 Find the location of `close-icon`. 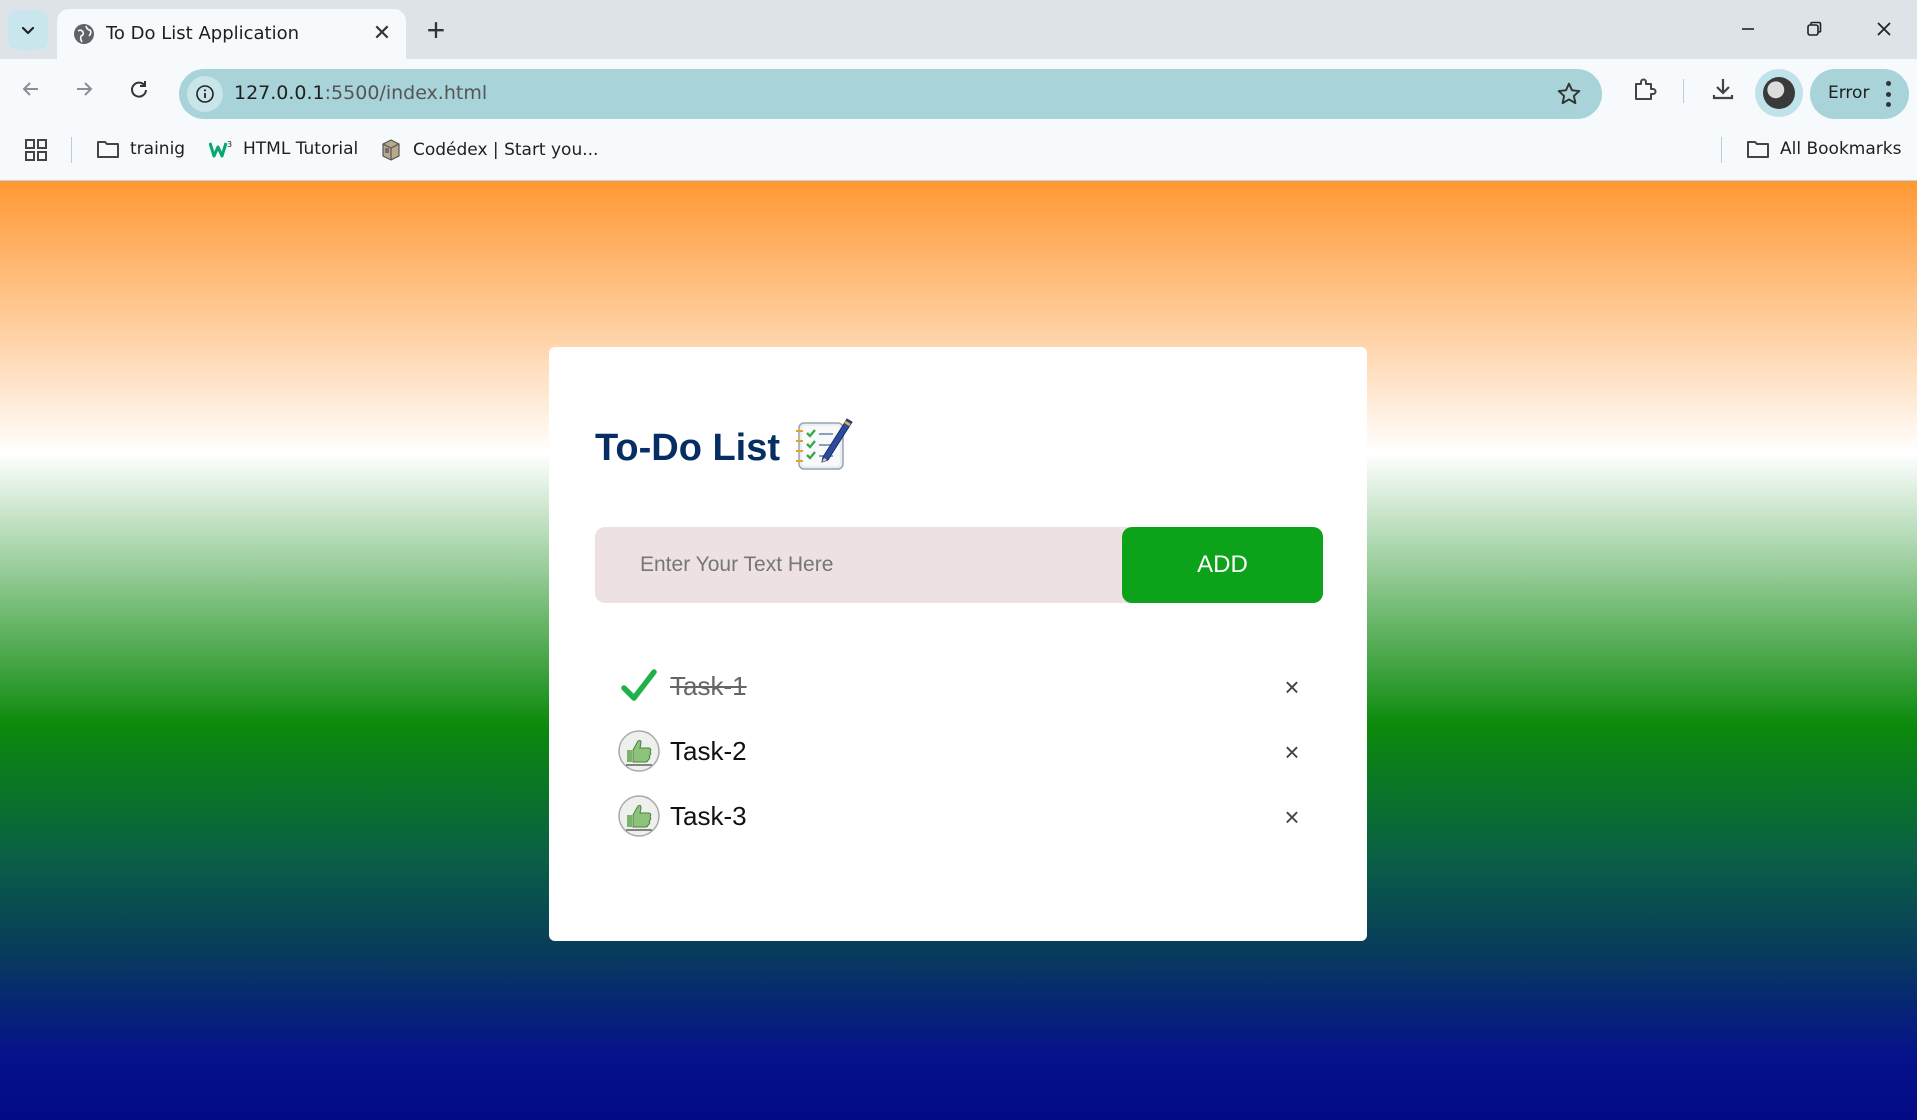

close-icon is located at coordinates (1884, 29).